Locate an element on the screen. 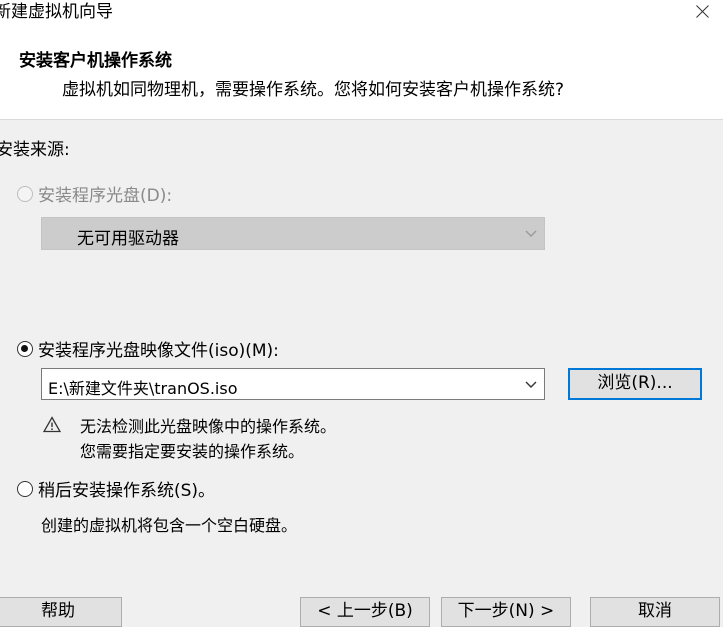  radio-install-iso: 安装程序光盘映像文件(iso)(M): is located at coordinates (148, 348).